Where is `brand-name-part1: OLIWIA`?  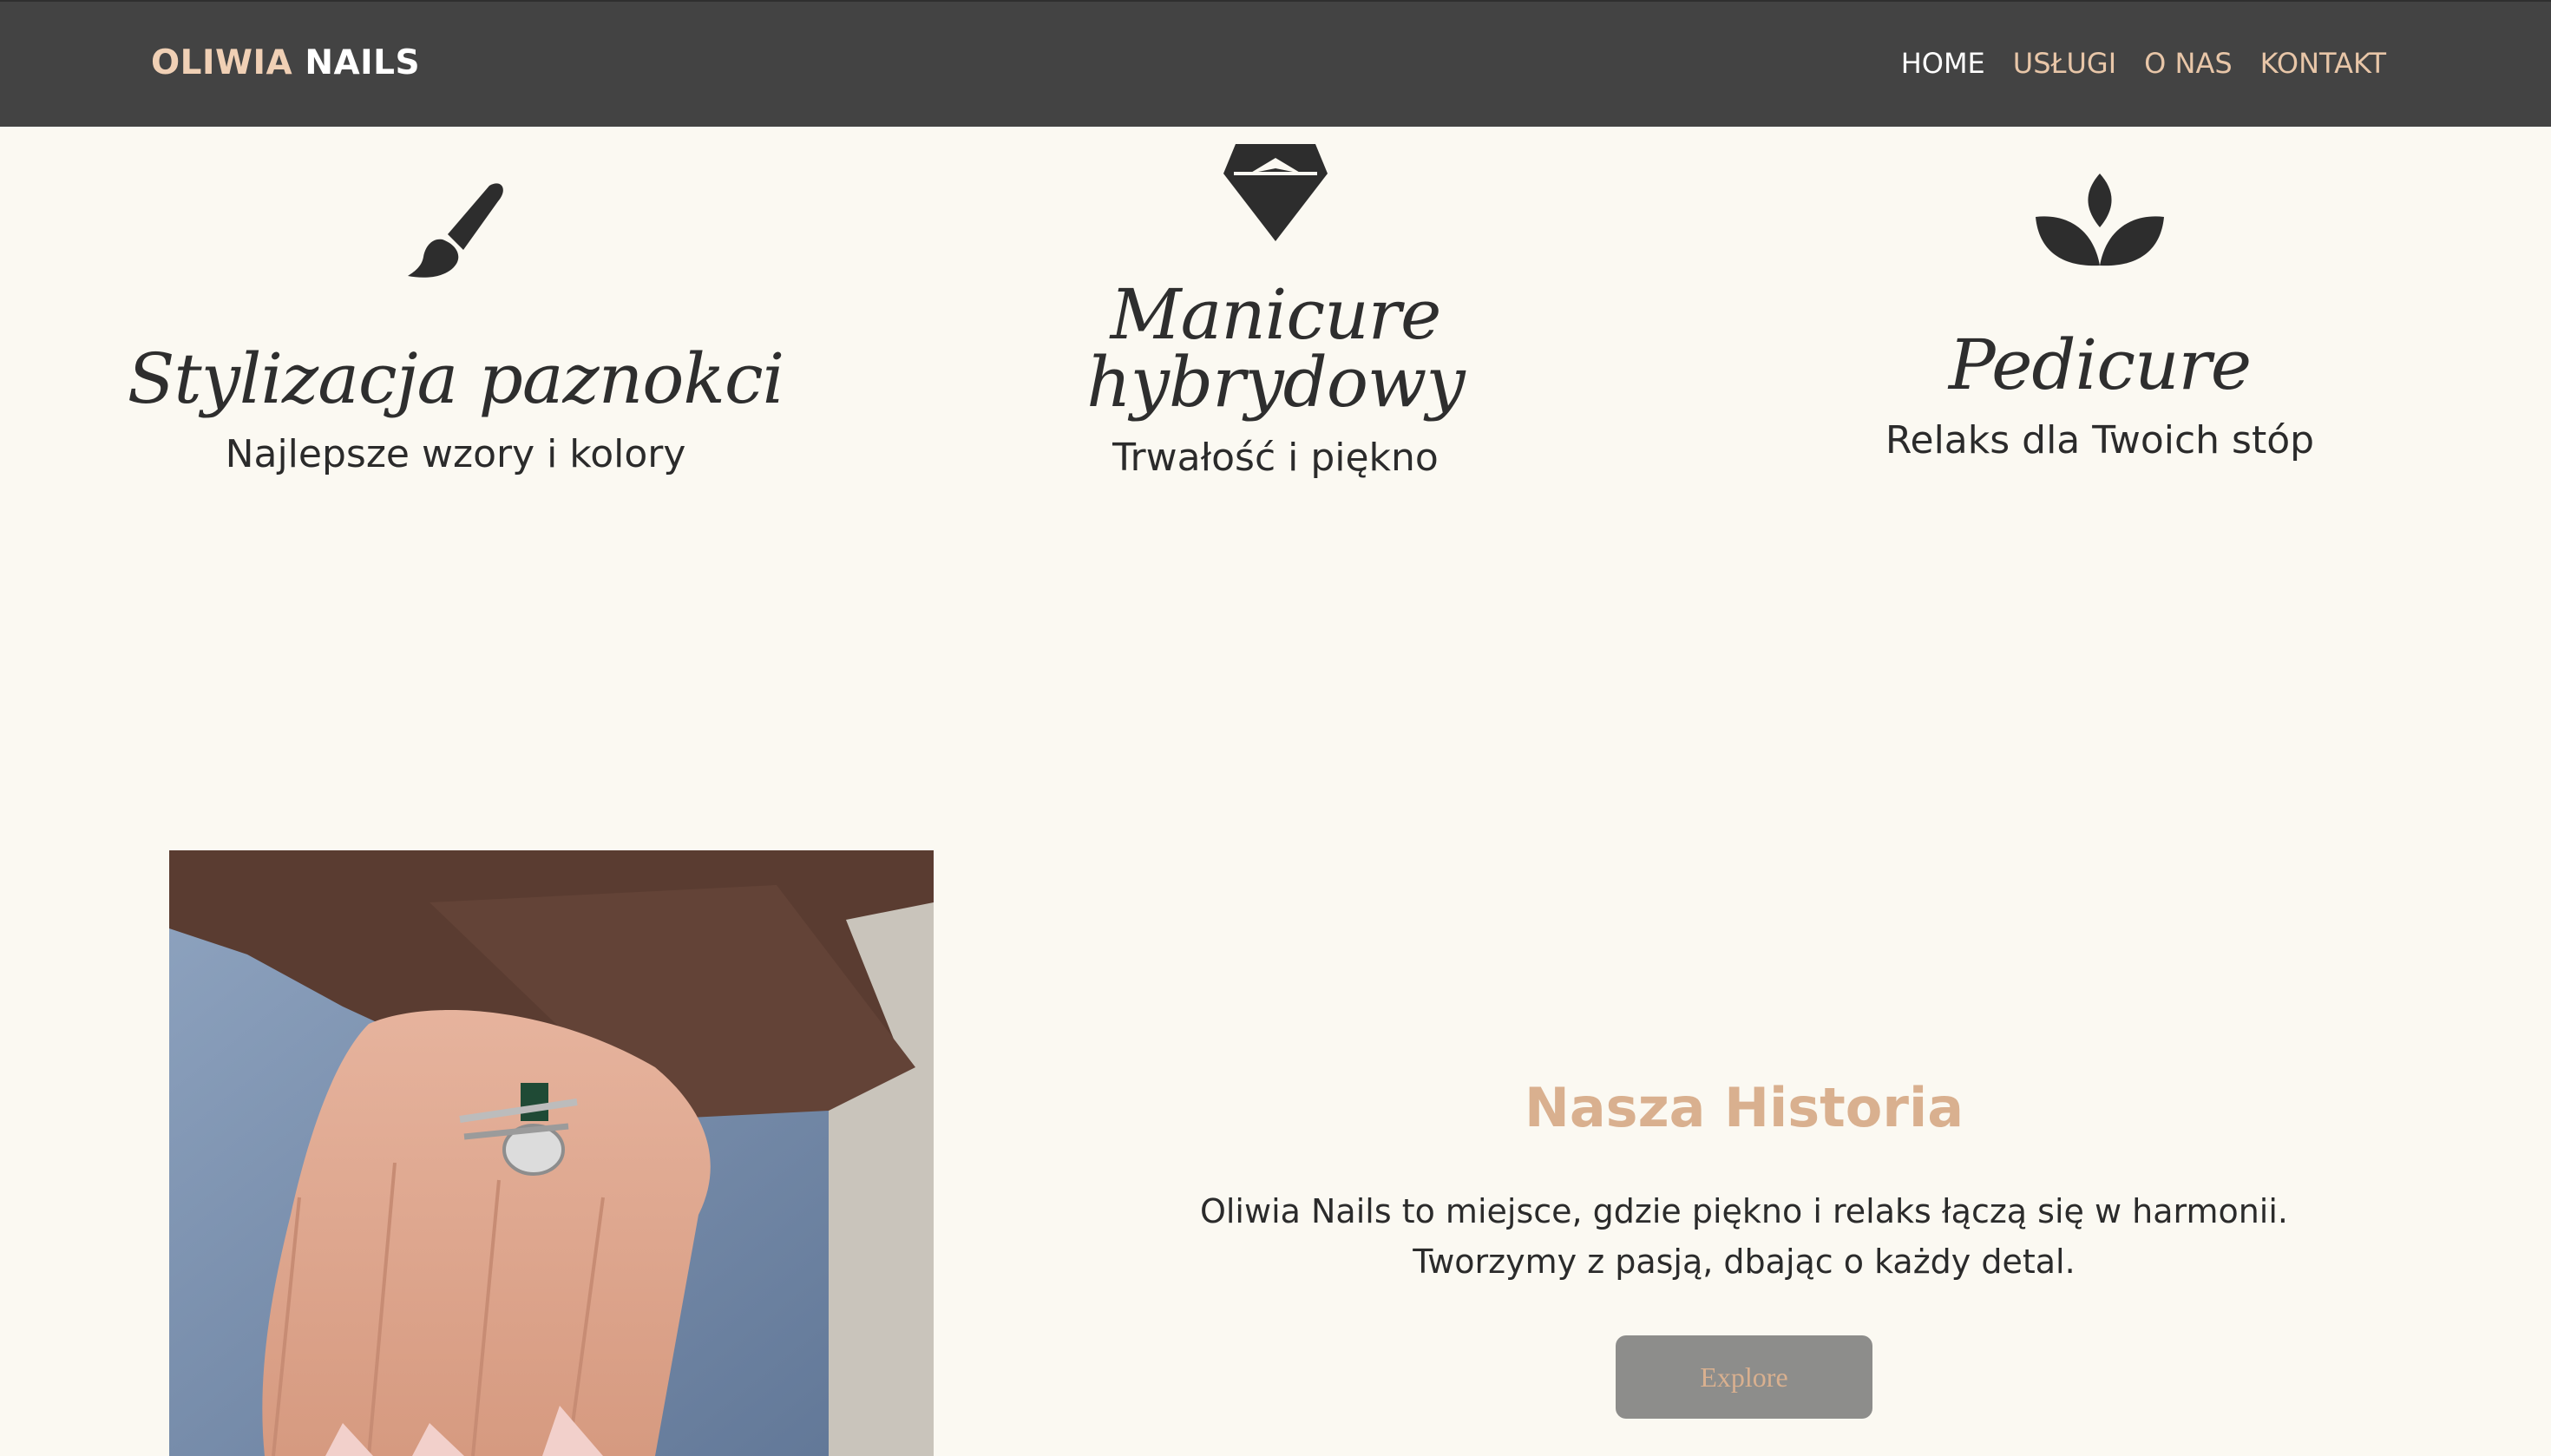
brand-name-part1: OLIWIA is located at coordinates (222, 62).